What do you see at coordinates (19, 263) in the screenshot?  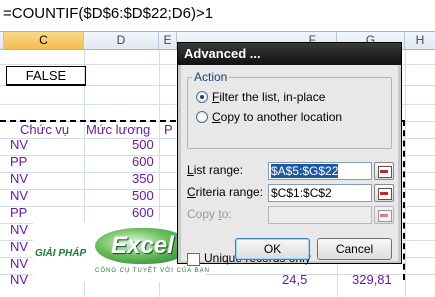 I see `cell-c-row8: NV` at bounding box center [19, 263].